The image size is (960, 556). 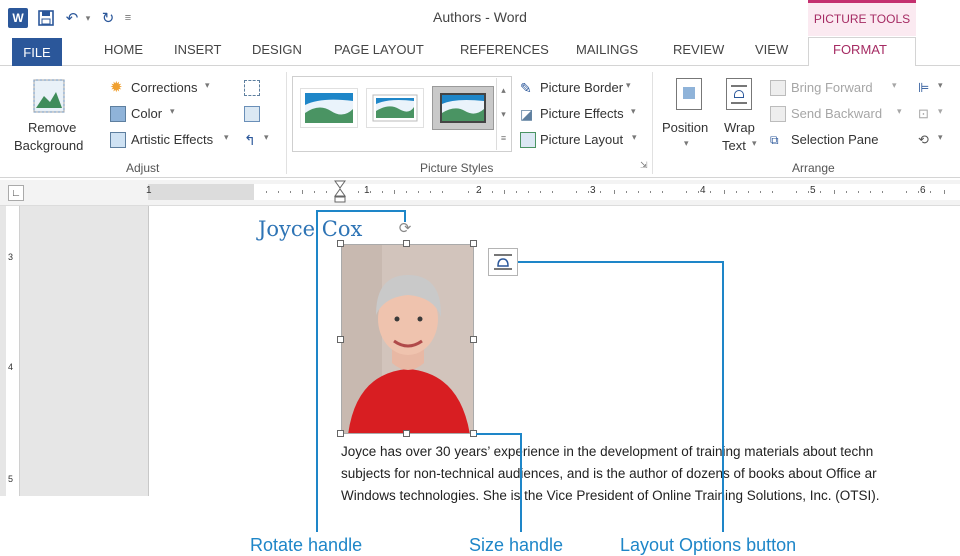 What do you see at coordinates (48, 145) in the screenshot?
I see `remove-background-label-2: Background` at bounding box center [48, 145].